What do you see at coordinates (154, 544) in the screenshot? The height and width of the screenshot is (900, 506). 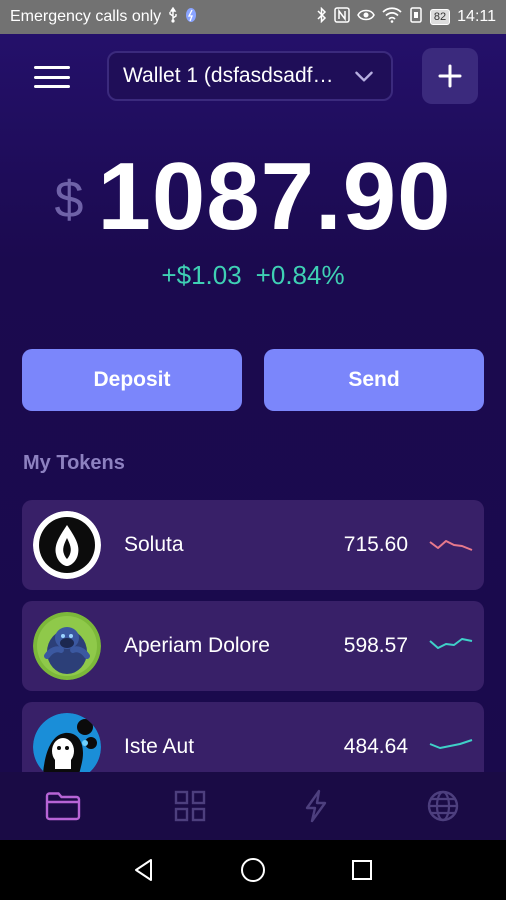 I see `token-name: Soluta` at bounding box center [154, 544].